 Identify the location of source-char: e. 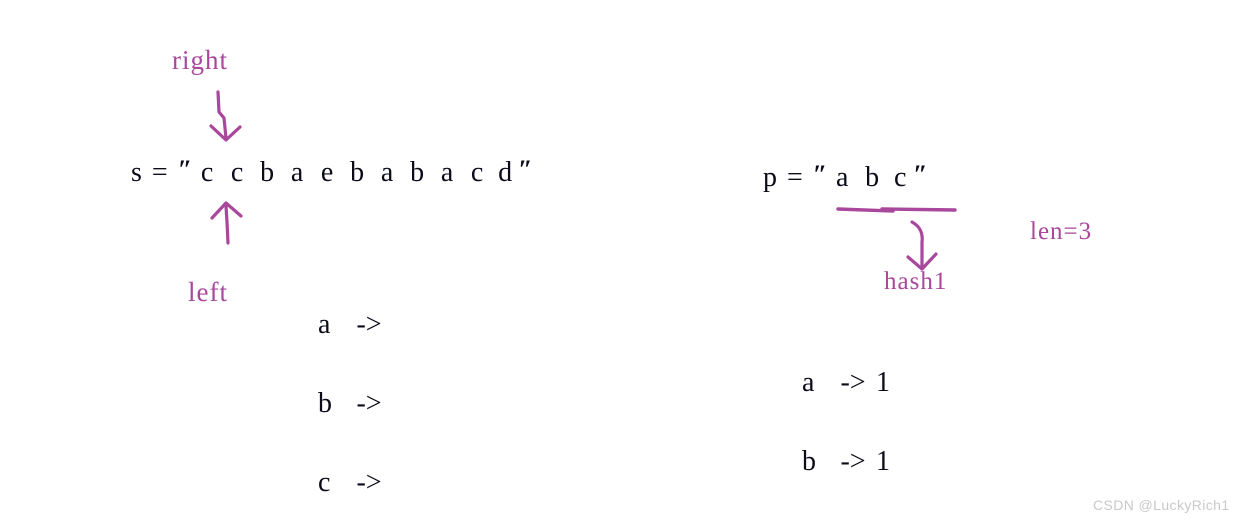
(327, 172).